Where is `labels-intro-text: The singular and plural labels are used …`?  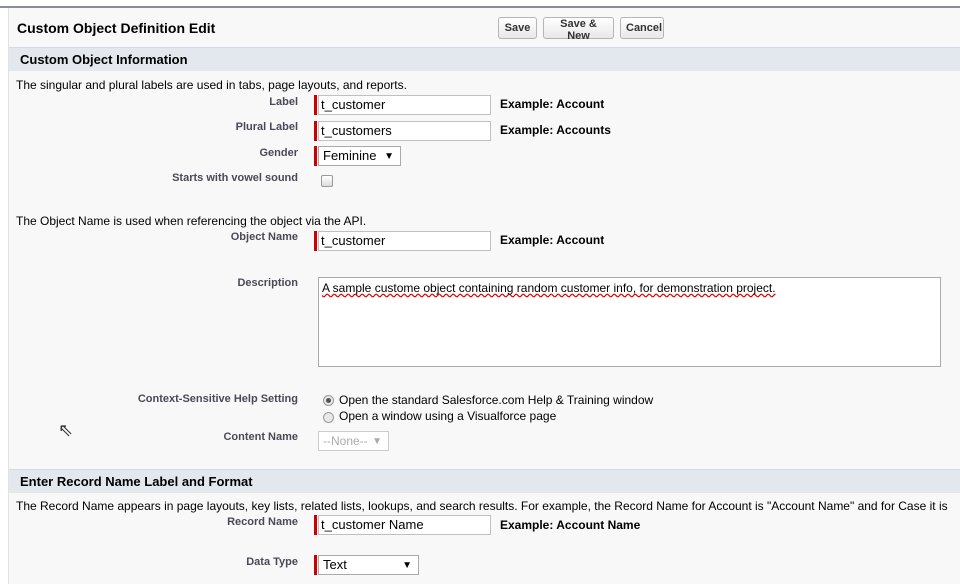
labels-intro-text: The singular and plural labels are used … is located at coordinates (211, 85).